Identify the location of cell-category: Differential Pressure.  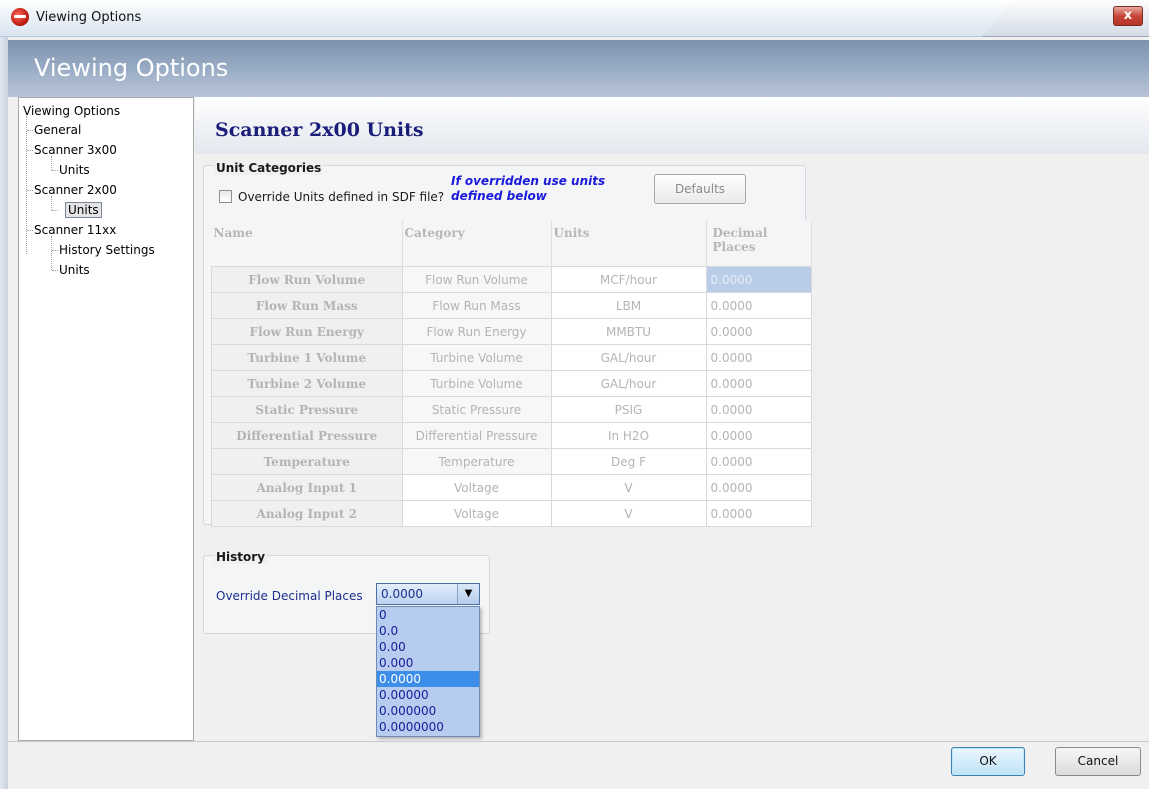
(476, 435).